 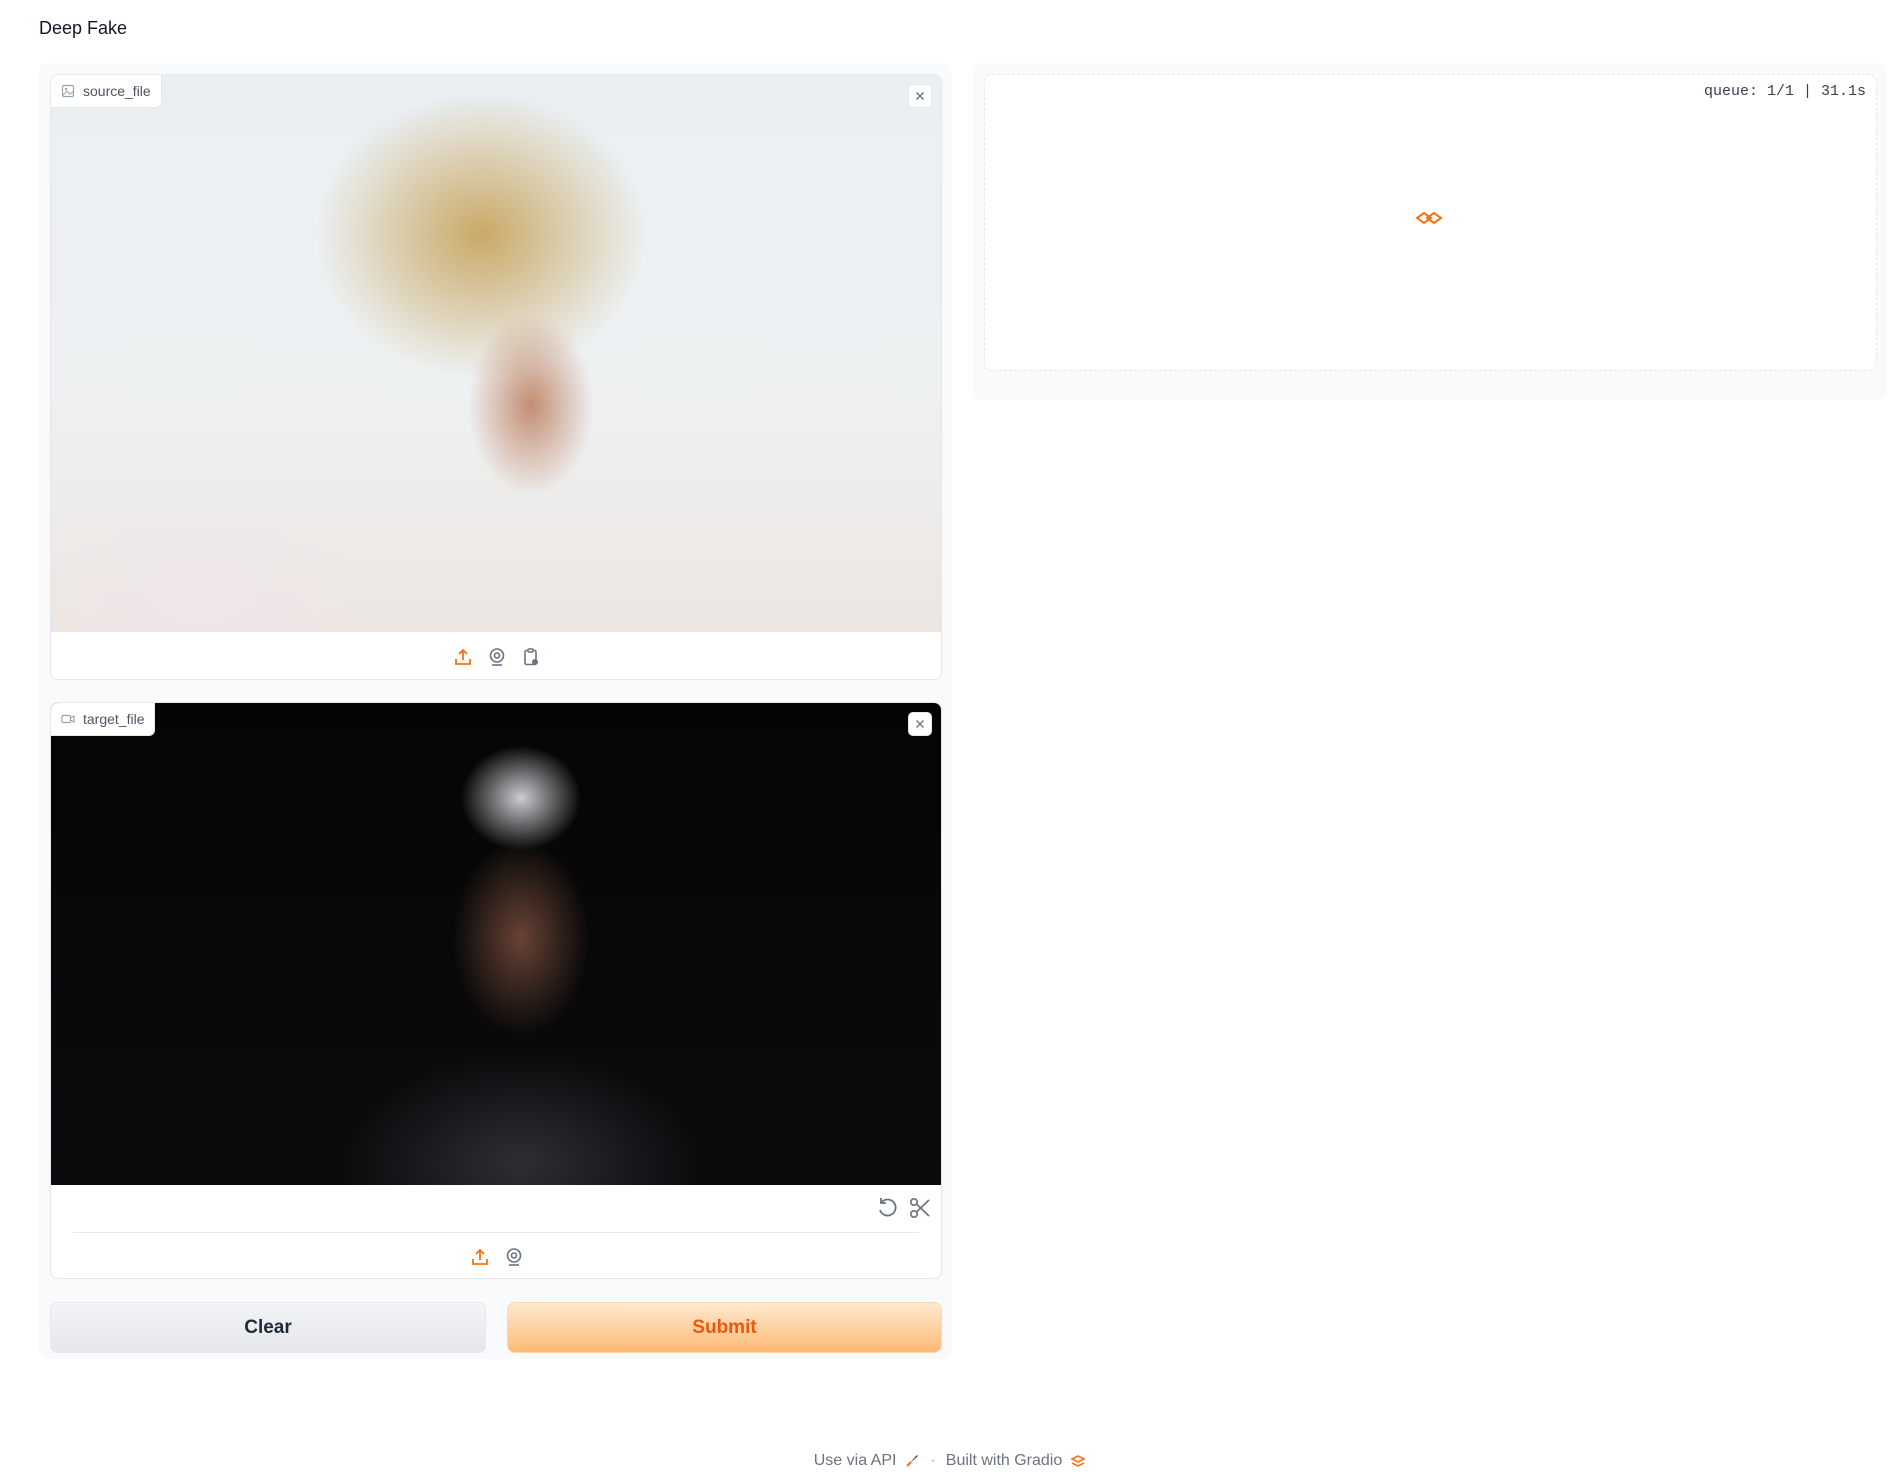 What do you see at coordinates (912, 1461) in the screenshot?
I see `rocket-icon` at bounding box center [912, 1461].